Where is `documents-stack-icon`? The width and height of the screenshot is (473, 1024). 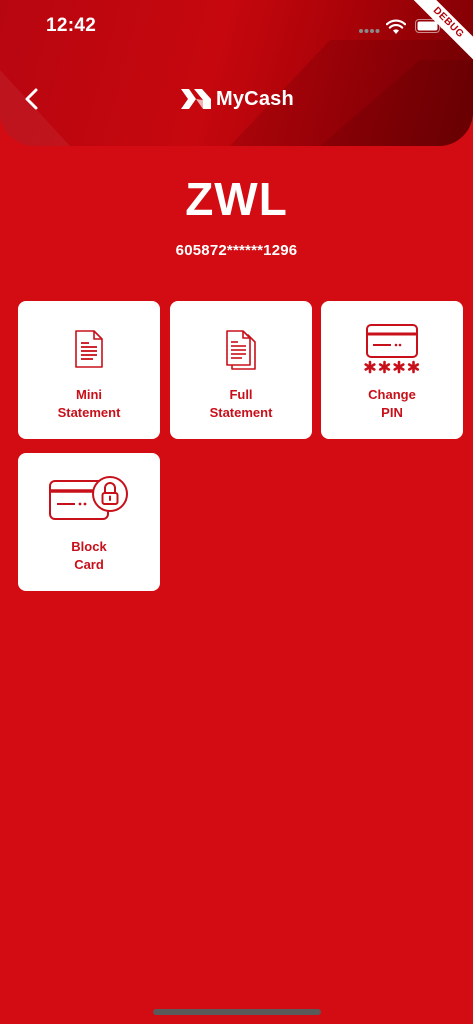 documents-stack-icon is located at coordinates (241, 350).